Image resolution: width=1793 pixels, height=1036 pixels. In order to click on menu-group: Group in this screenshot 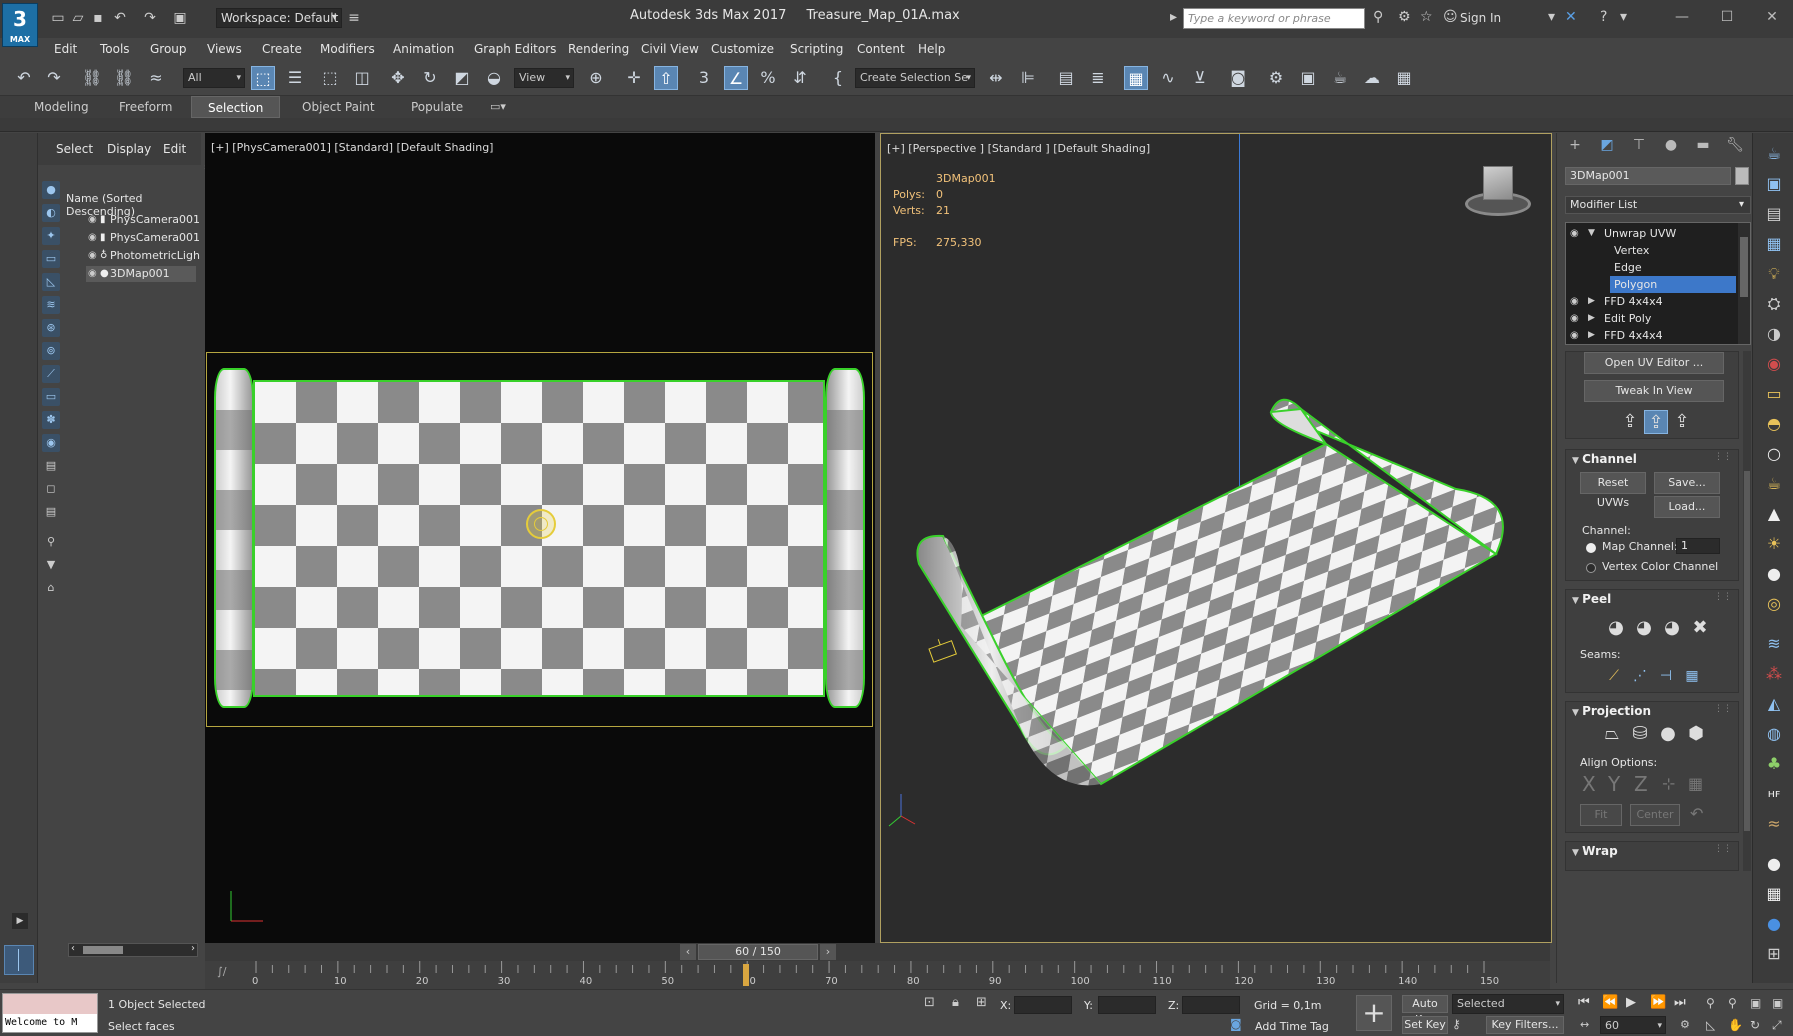, I will do `click(168, 49)`.